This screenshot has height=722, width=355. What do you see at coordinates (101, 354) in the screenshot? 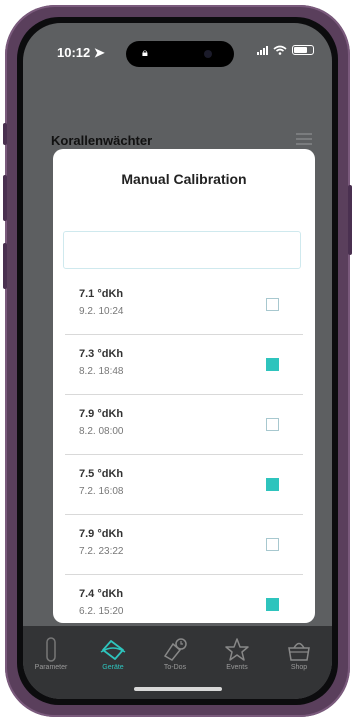
I see `calibration-value: 7.3 °dKh` at bounding box center [101, 354].